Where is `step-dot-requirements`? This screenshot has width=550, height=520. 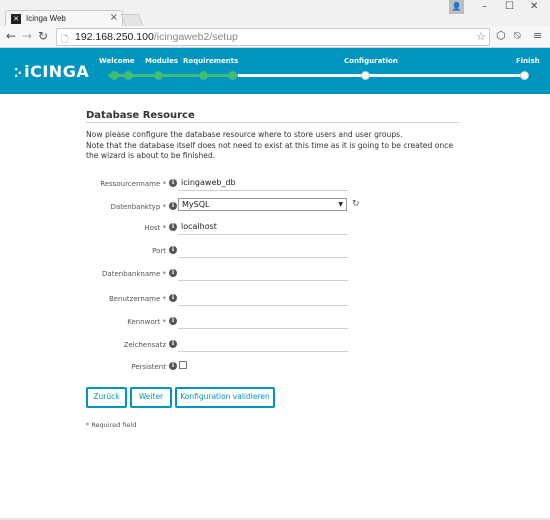
step-dot-requirements is located at coordinates (203, 75).